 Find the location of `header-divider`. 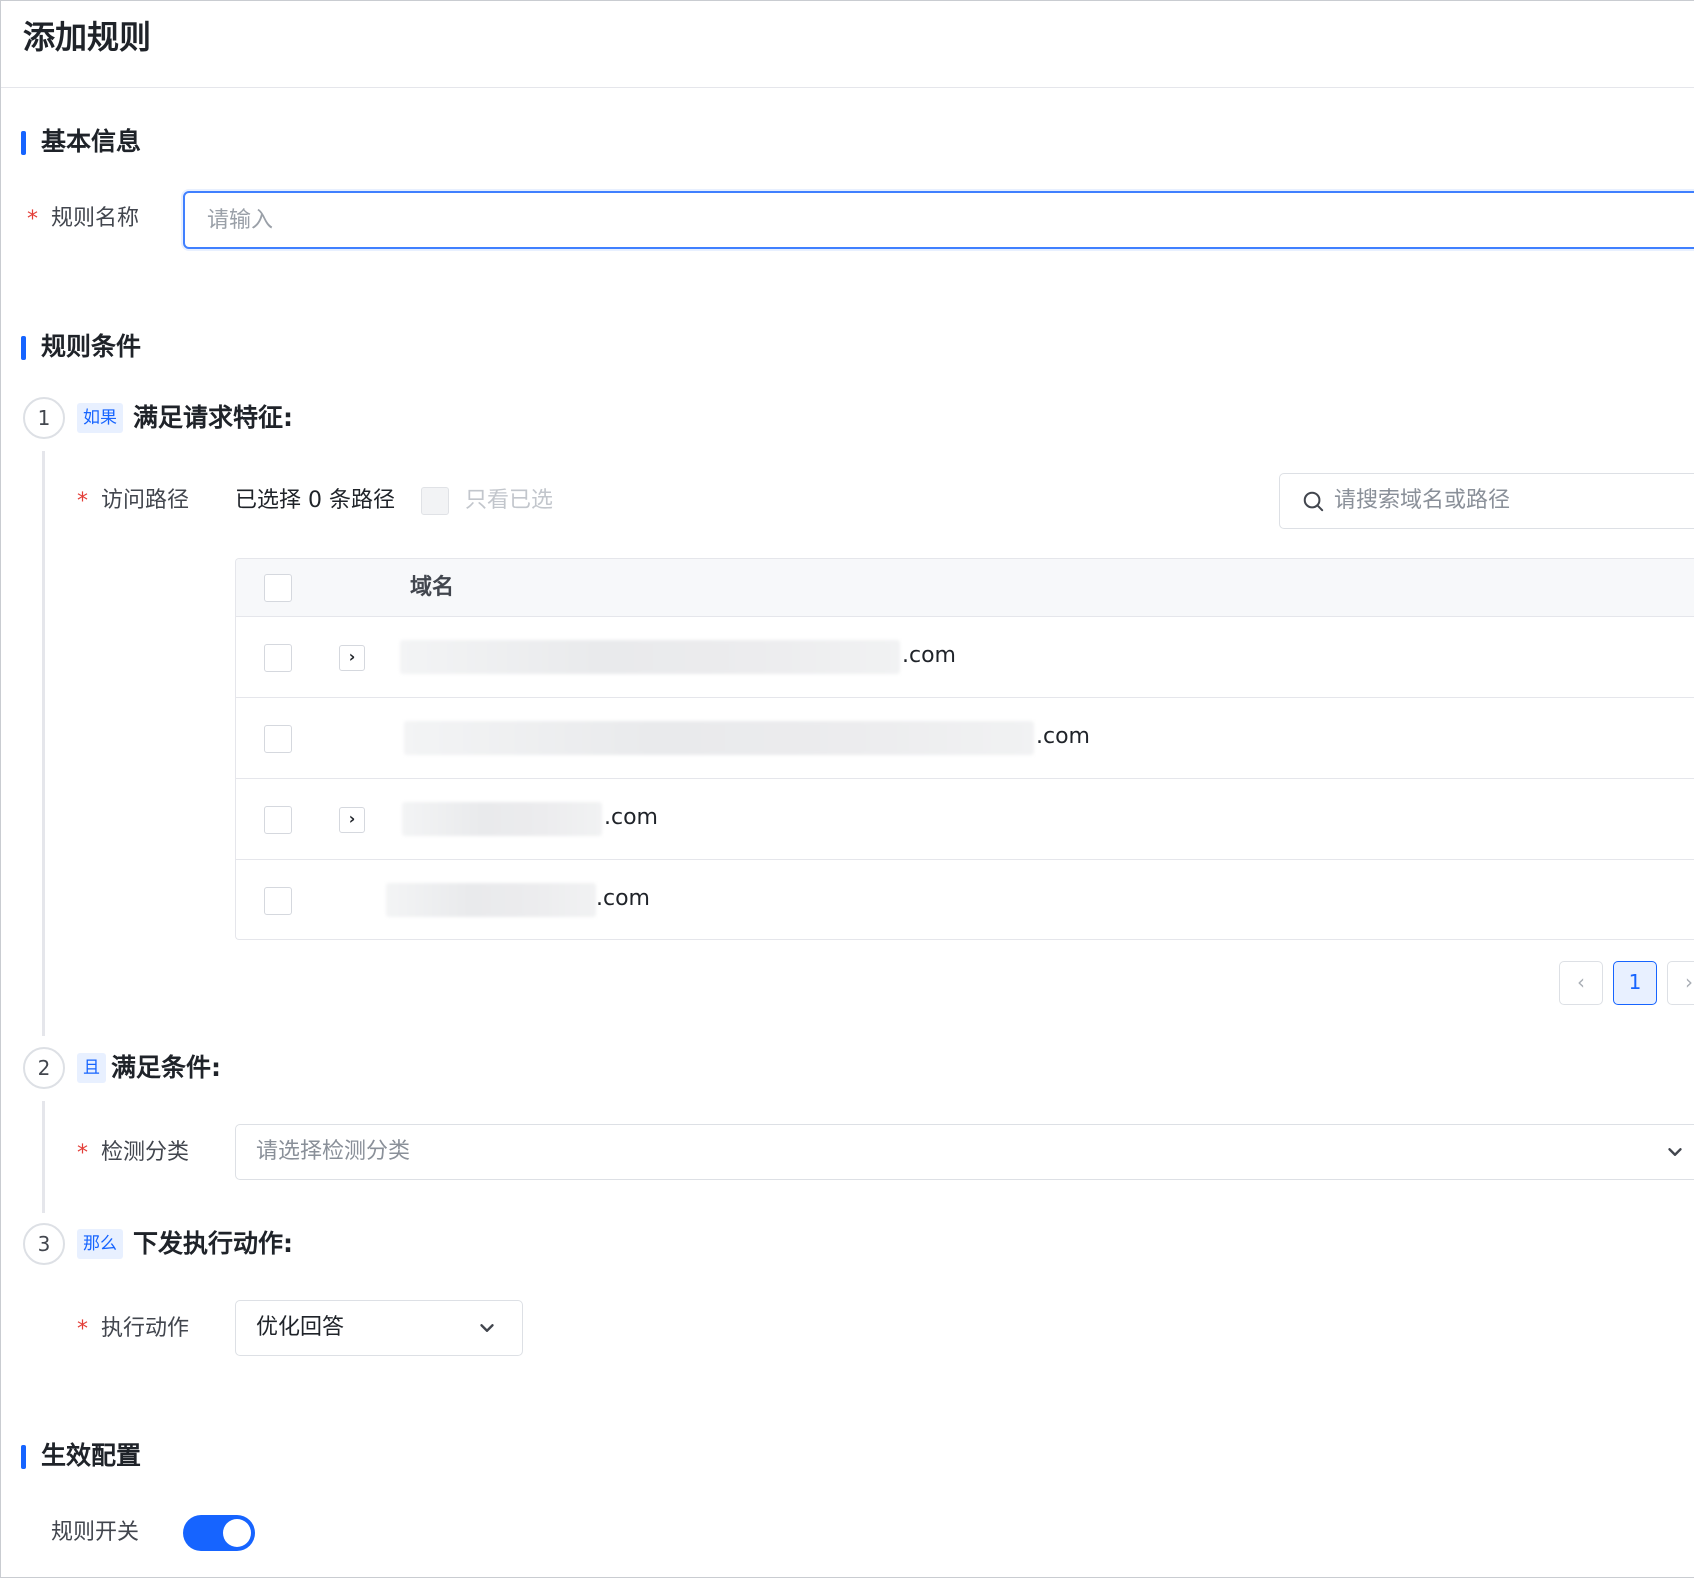

header-divider is located at coordinates (847, 87).